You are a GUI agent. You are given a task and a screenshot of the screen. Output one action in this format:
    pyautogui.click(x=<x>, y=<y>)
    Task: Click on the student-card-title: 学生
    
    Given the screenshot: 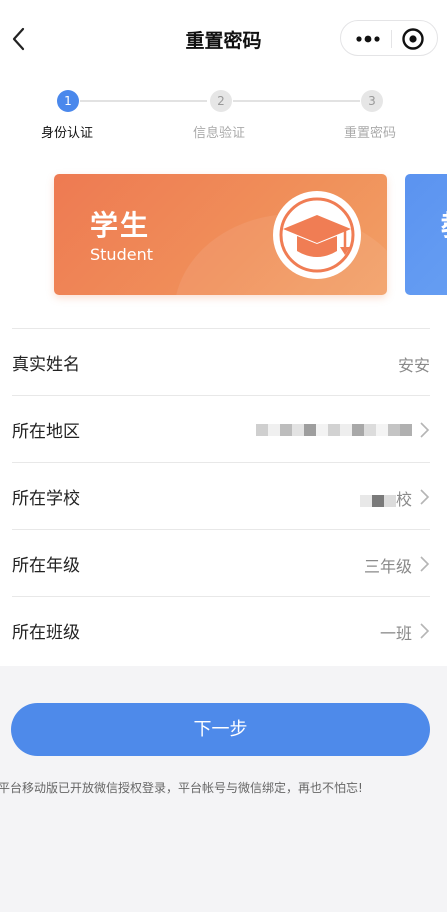 What is the action you would take?
    pyautogui.click(x=120, y=225)
    